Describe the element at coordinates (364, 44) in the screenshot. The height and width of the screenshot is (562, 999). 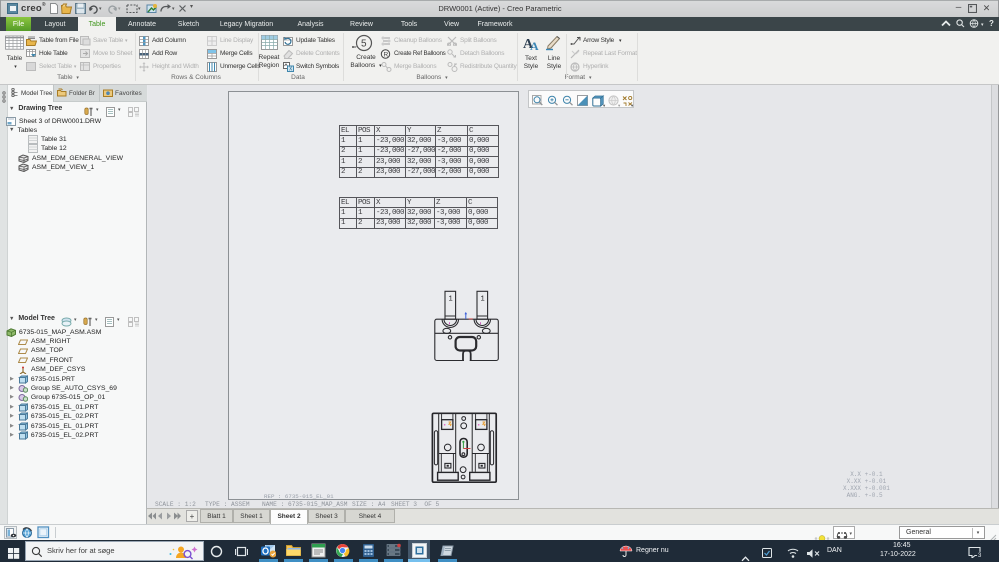
I see `svg-text: 5` at that location.